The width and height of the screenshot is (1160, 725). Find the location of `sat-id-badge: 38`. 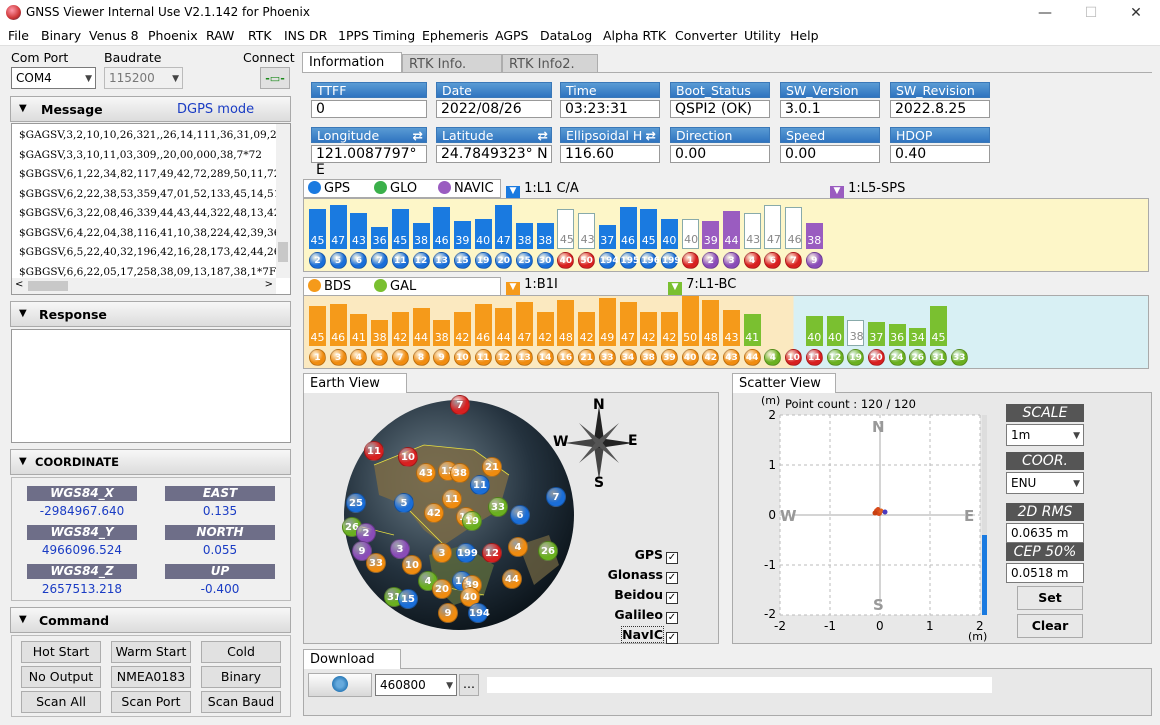

sat-id-badge: 38 is located at coordinates (649, 357).